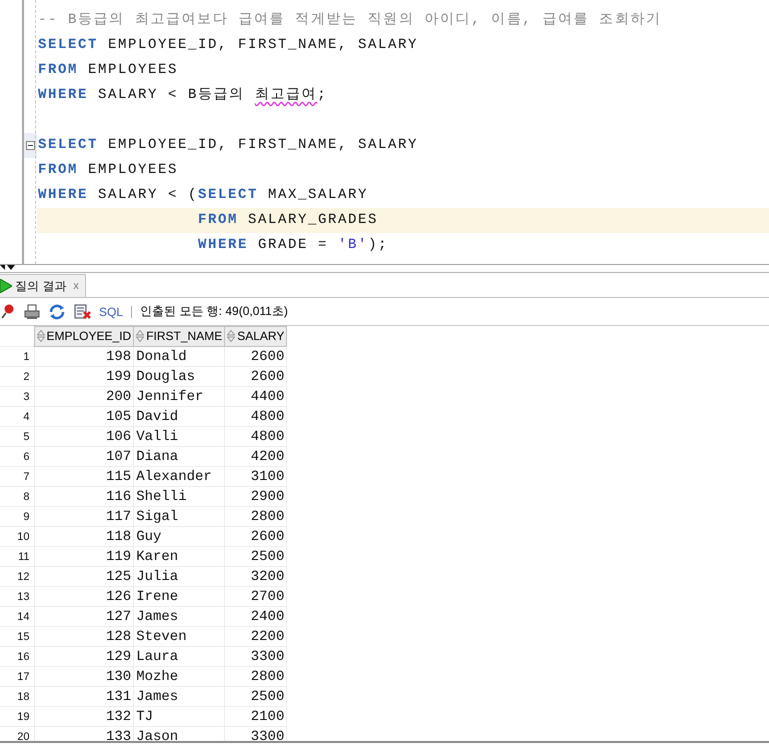 The width and height of the screenshot is (769, 744). I want to click on table-cell: TJ, so click(179, 716).